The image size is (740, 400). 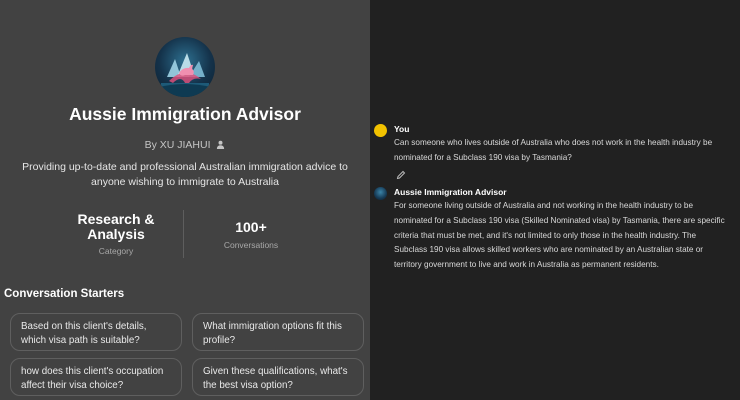 What do you see at coordinates (380, 193) in the screenshot?
I see `assistant-avatar` at bounding box center [380, 193].